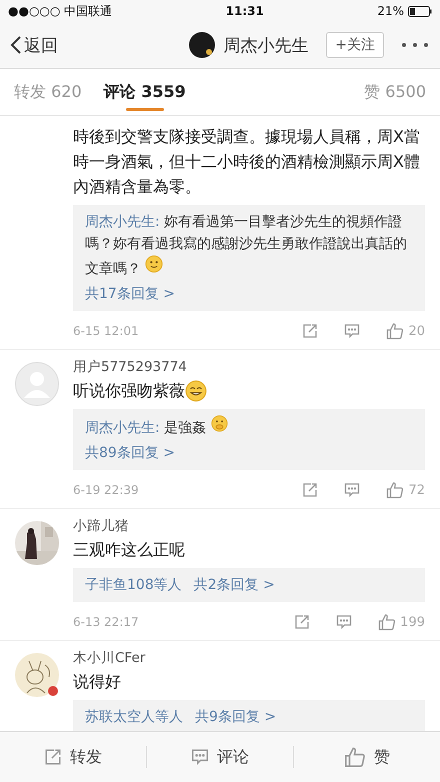 This screenshot has height=782, width=440. I want to click on commenter-name: 用户5775293774, so click(249, 367).